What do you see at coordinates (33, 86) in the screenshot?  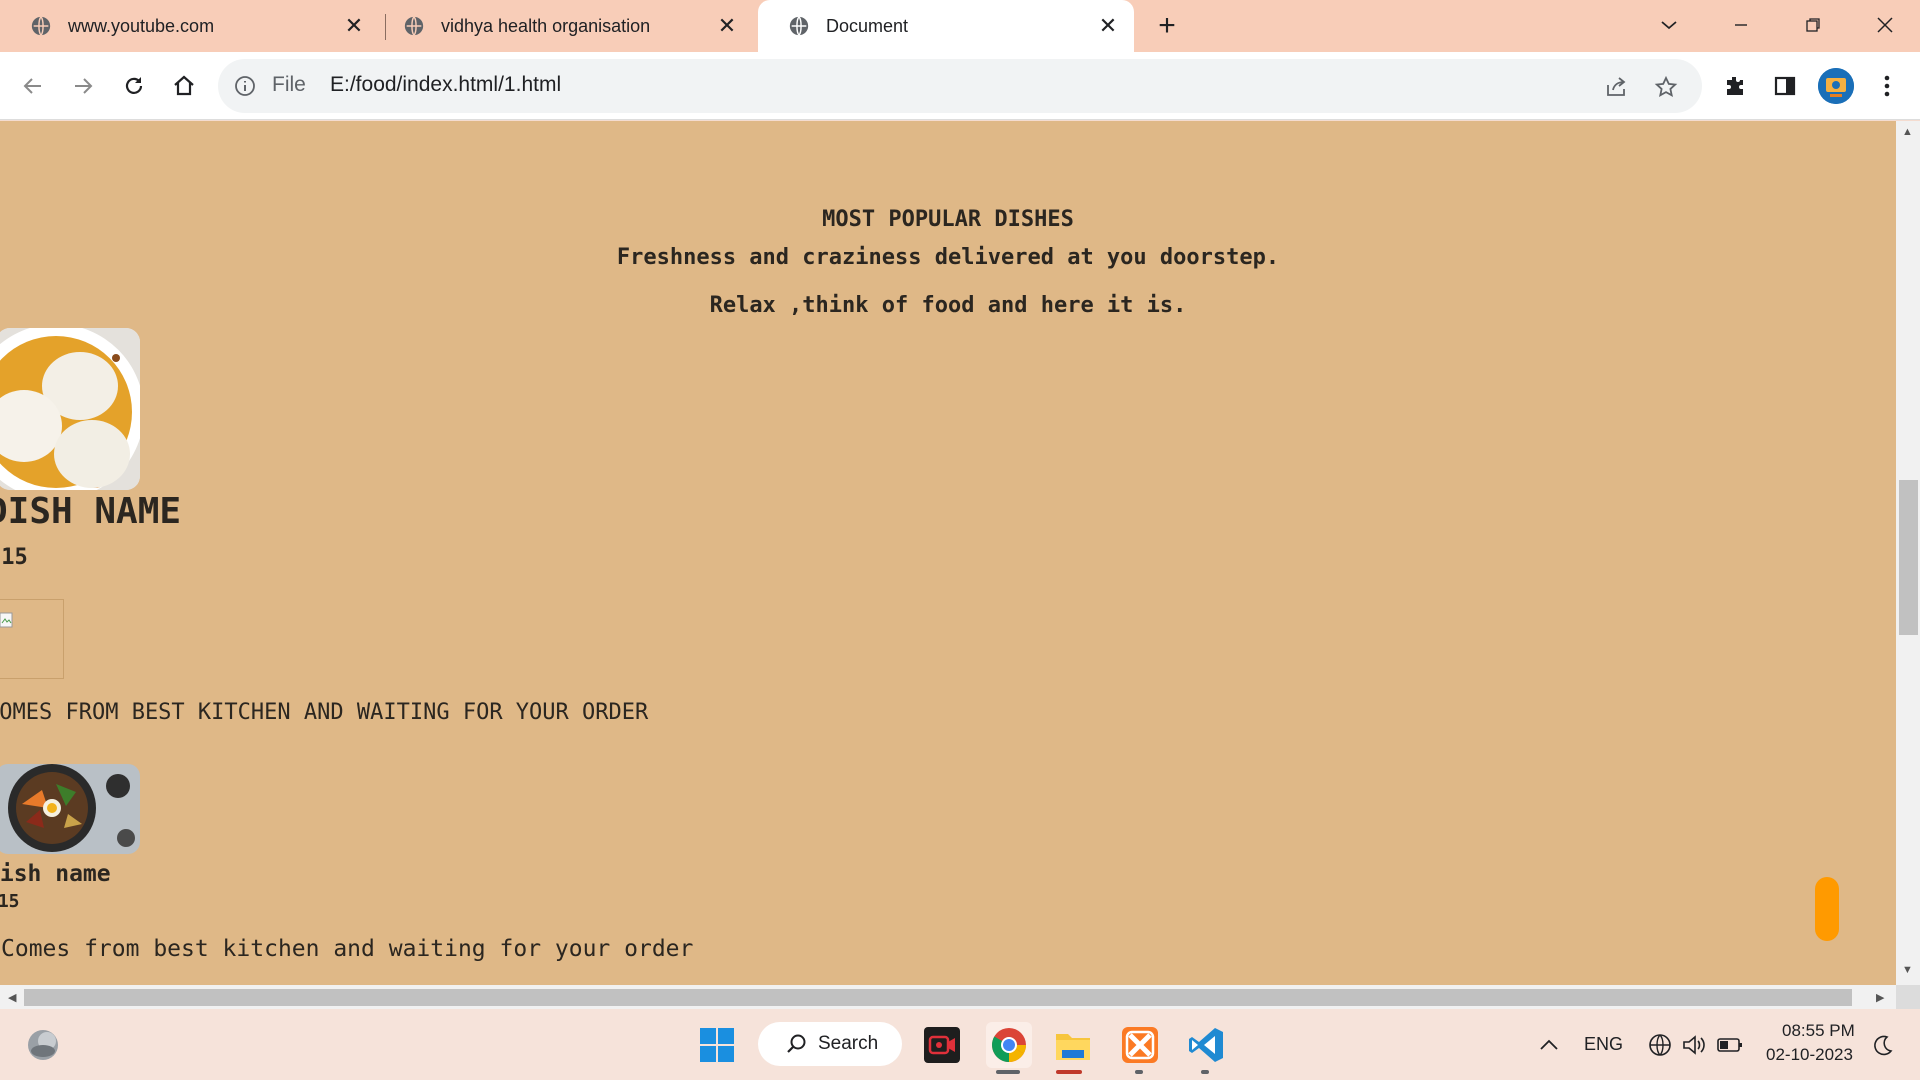 I see `back-button` at bounding box center [33, 86].